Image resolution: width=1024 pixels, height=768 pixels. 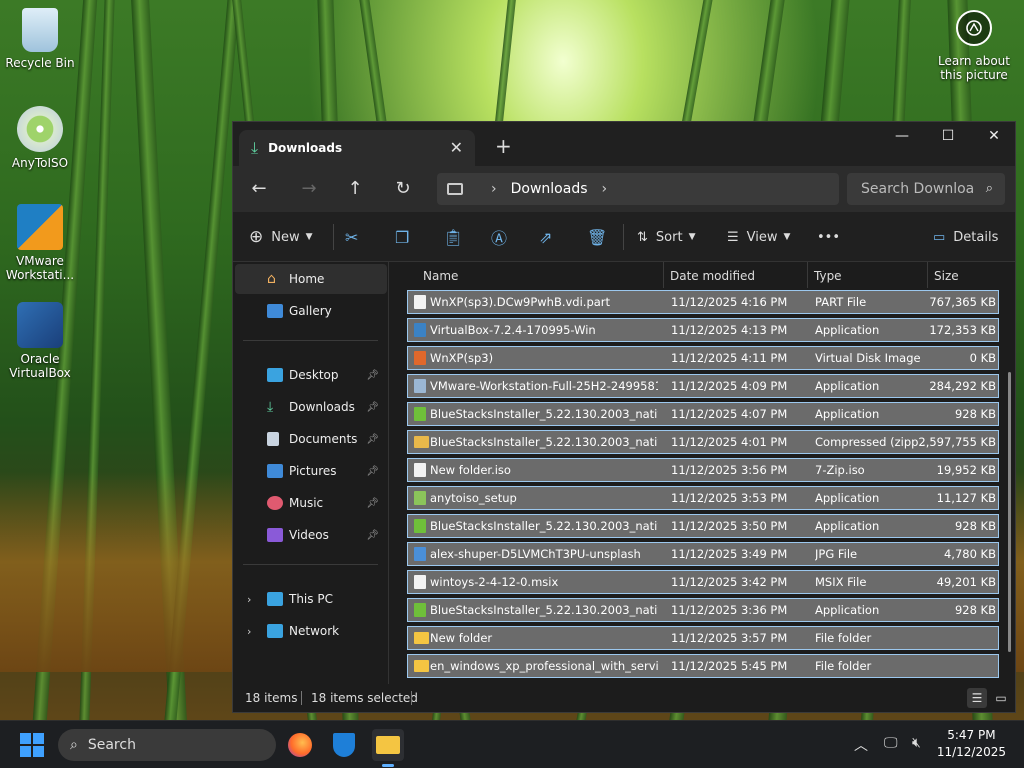 I want to click on close-tab-icon: ✕, so click(x=456, y=147).